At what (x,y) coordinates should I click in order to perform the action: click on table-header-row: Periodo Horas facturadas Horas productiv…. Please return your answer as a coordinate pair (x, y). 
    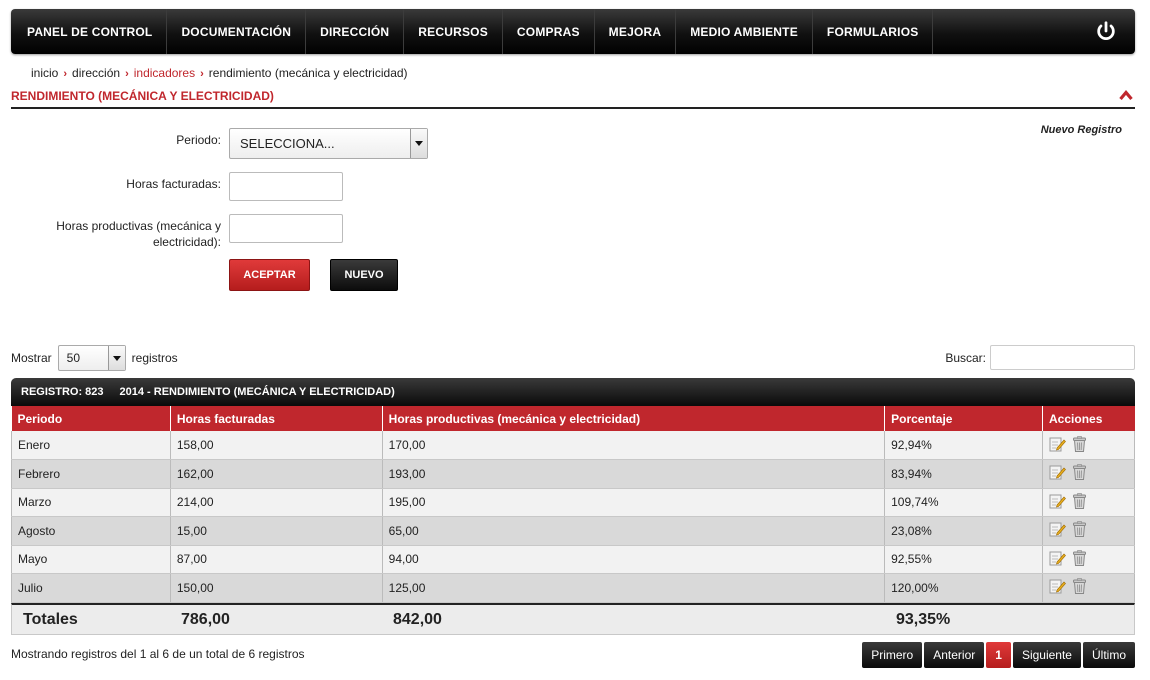
    Looking at the image, I should click on (573, 418).